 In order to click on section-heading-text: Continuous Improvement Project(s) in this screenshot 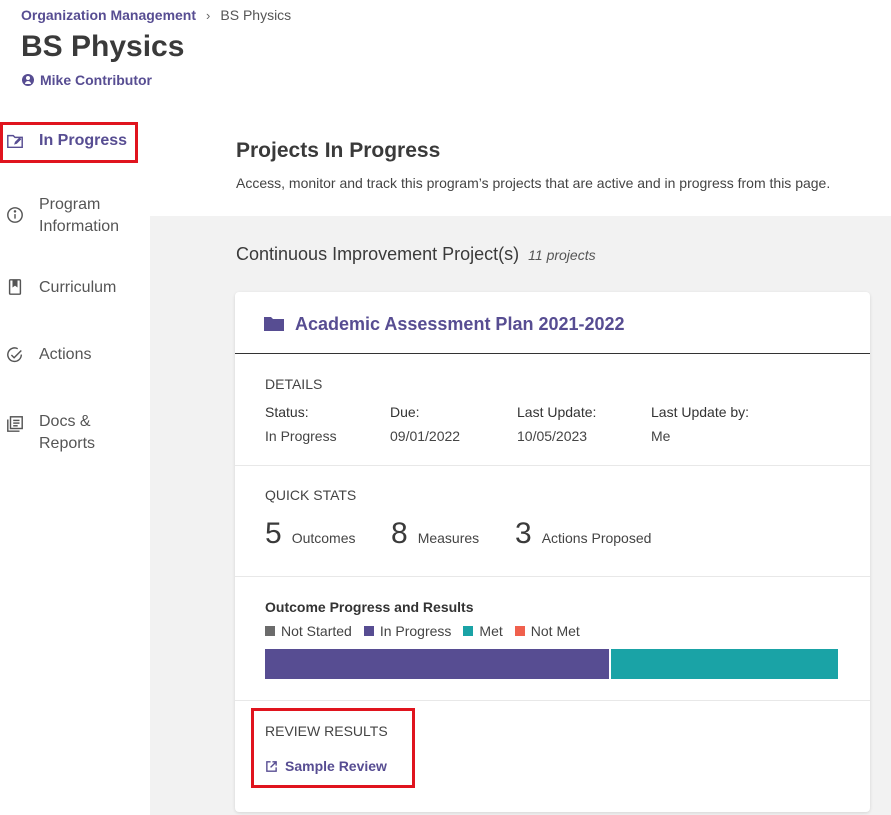, I will do `click(378, 254)`.